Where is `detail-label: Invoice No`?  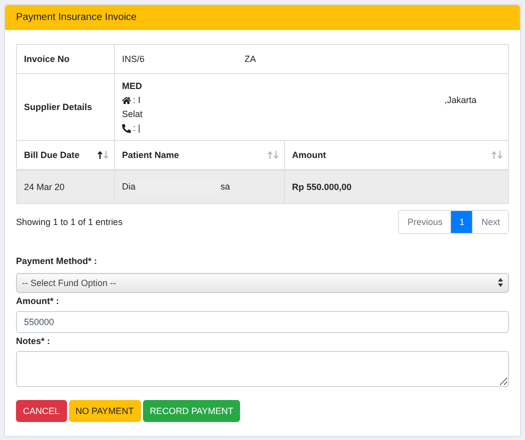
detail-label: Invoice No is located at coordinates (65, 59).